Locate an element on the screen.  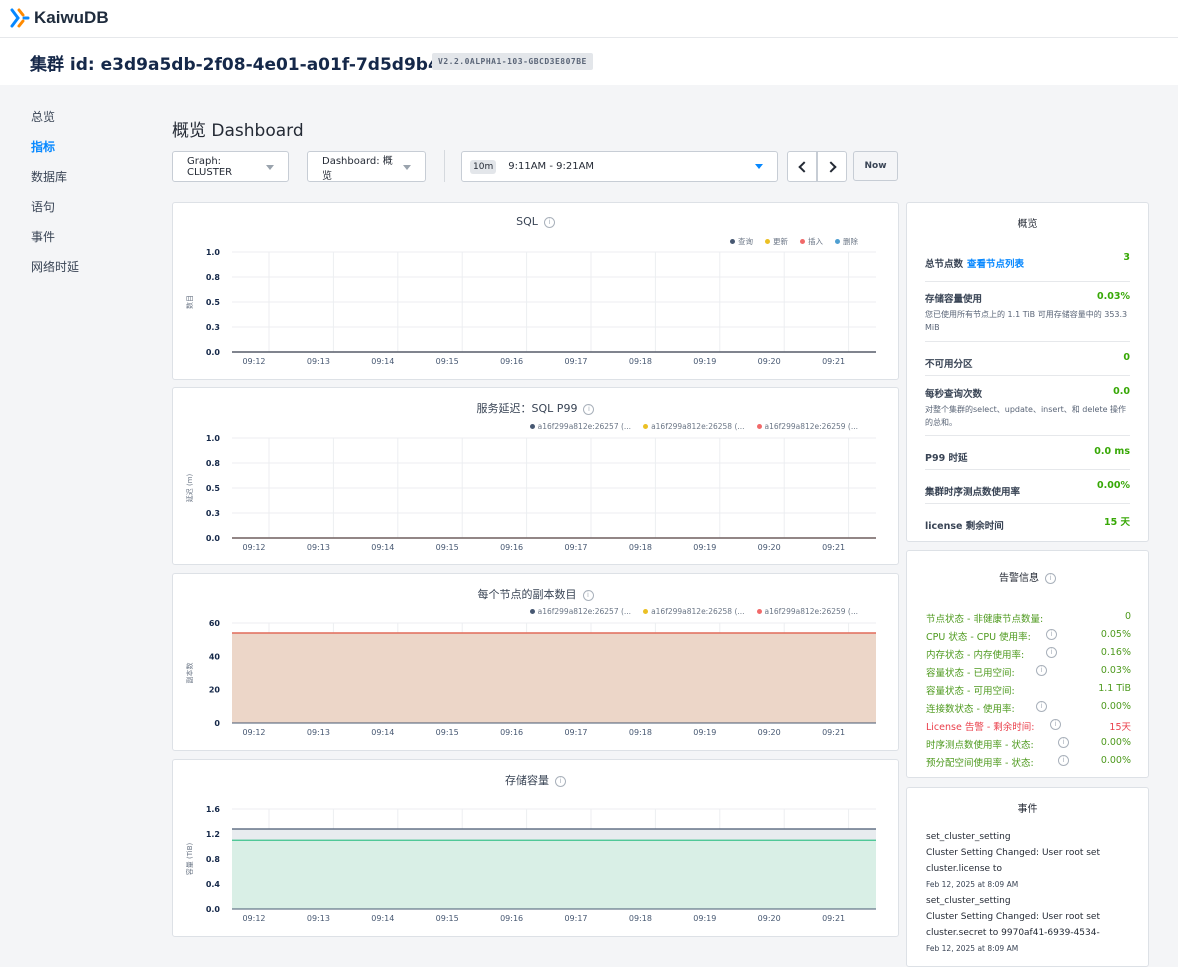
chart-title-text: 每个节点的副本数目 is located at coordinates (527, 594).